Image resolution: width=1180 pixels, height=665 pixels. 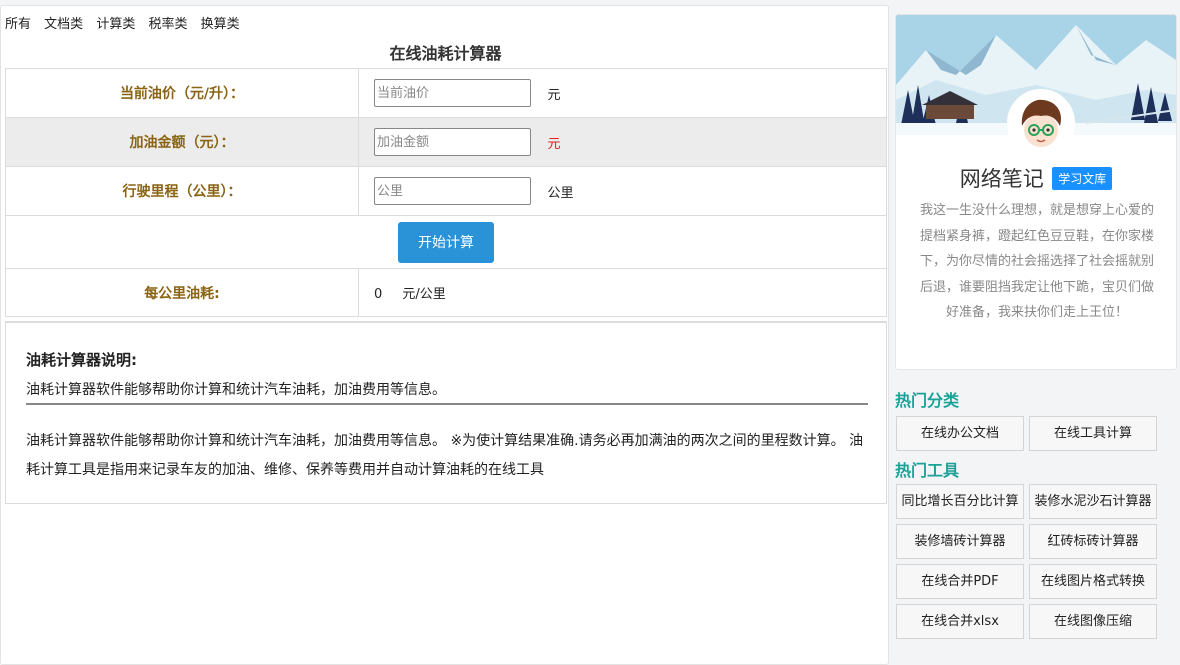 I want to click on tool-tag: 在线合并PDF, so click(x=960, y=581).